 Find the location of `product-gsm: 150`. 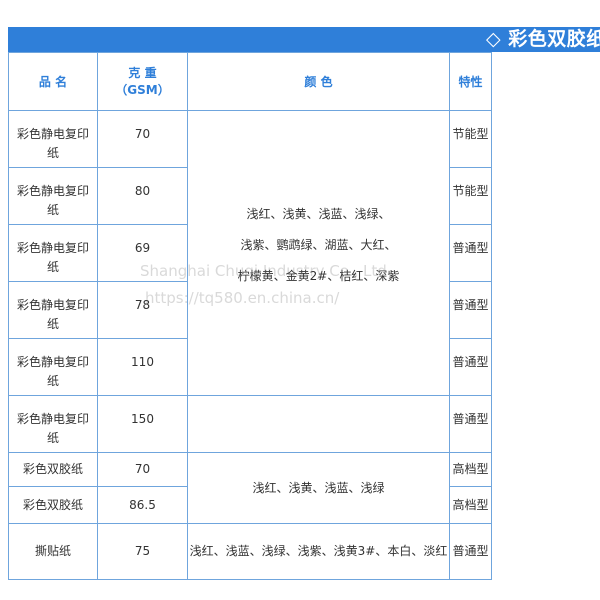

product-gsm: 150 is located at coordinates (142, 424).